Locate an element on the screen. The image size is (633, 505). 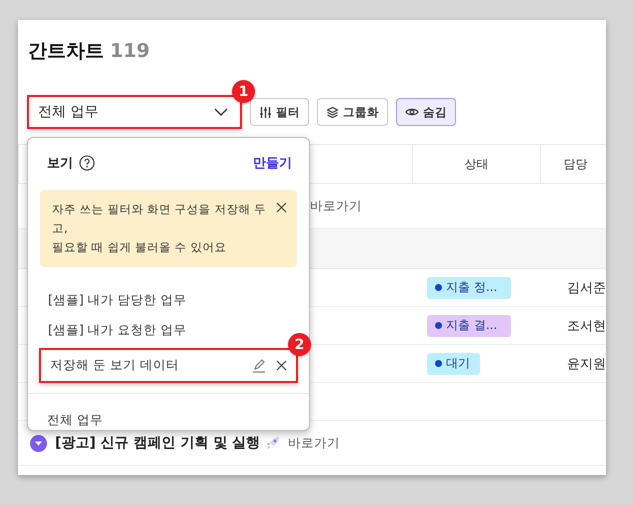
item-count: 119 is located at coordinates (130, 51).